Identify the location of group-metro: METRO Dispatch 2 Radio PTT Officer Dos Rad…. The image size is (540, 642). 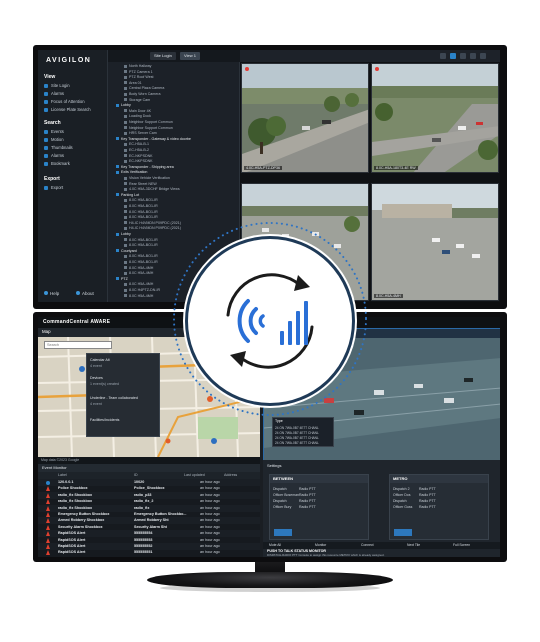
(439, 507).